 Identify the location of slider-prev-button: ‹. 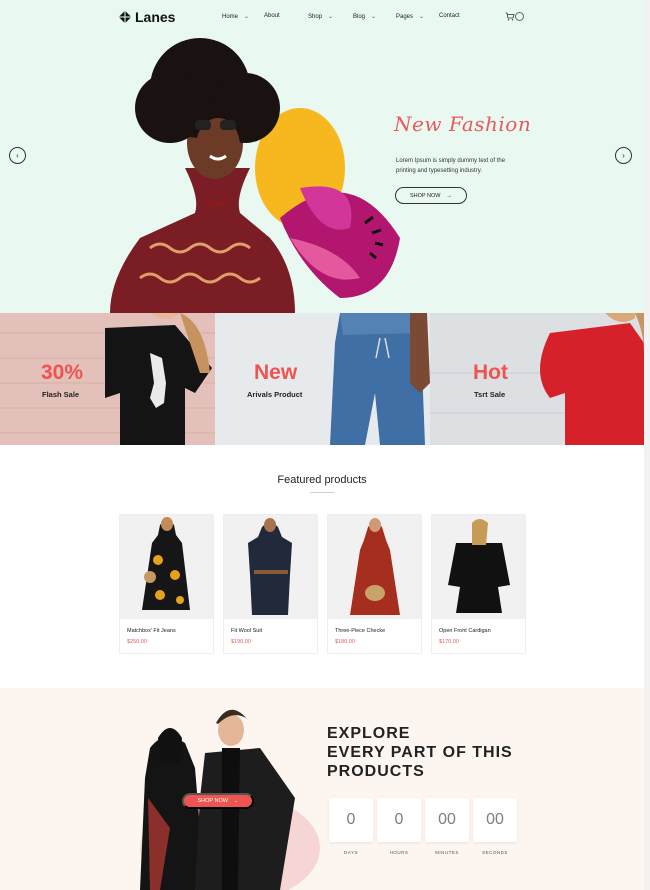
(17, 155).